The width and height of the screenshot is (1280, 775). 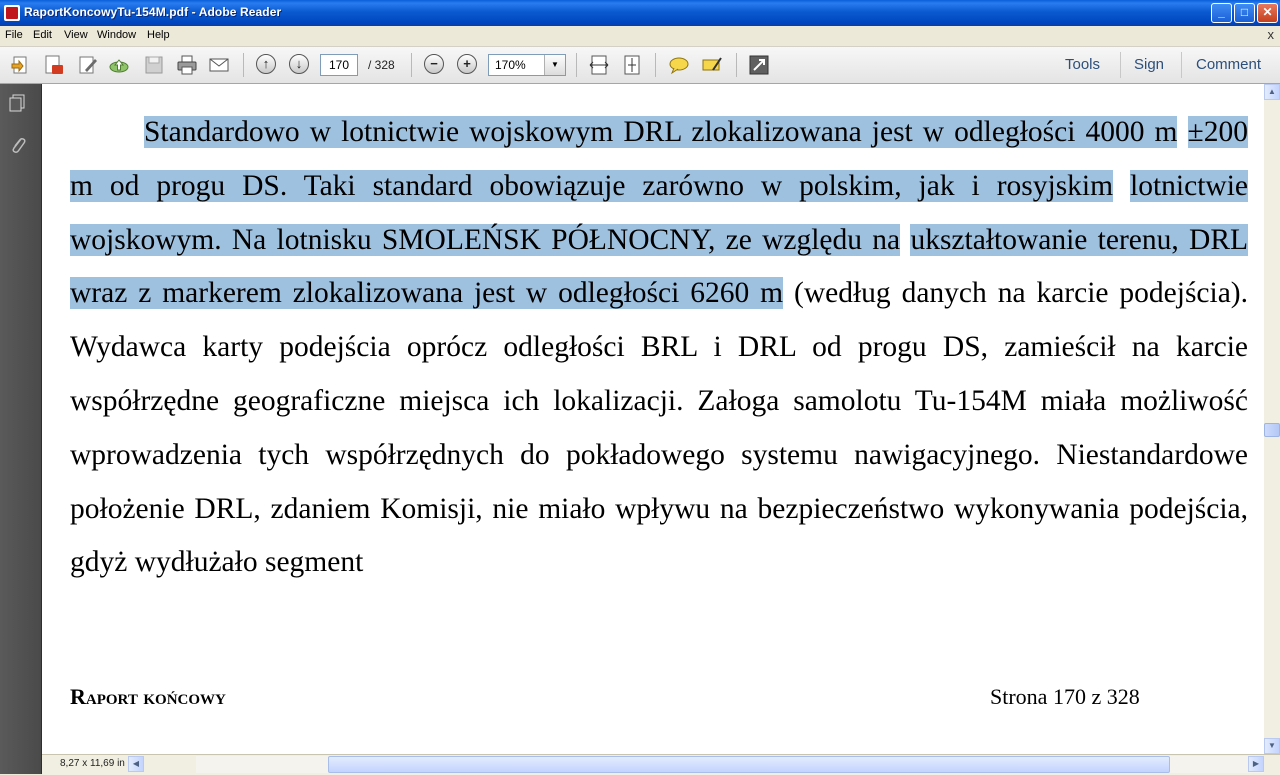 I want to click on zoom-value: 170%, so click(x=510, y=65).